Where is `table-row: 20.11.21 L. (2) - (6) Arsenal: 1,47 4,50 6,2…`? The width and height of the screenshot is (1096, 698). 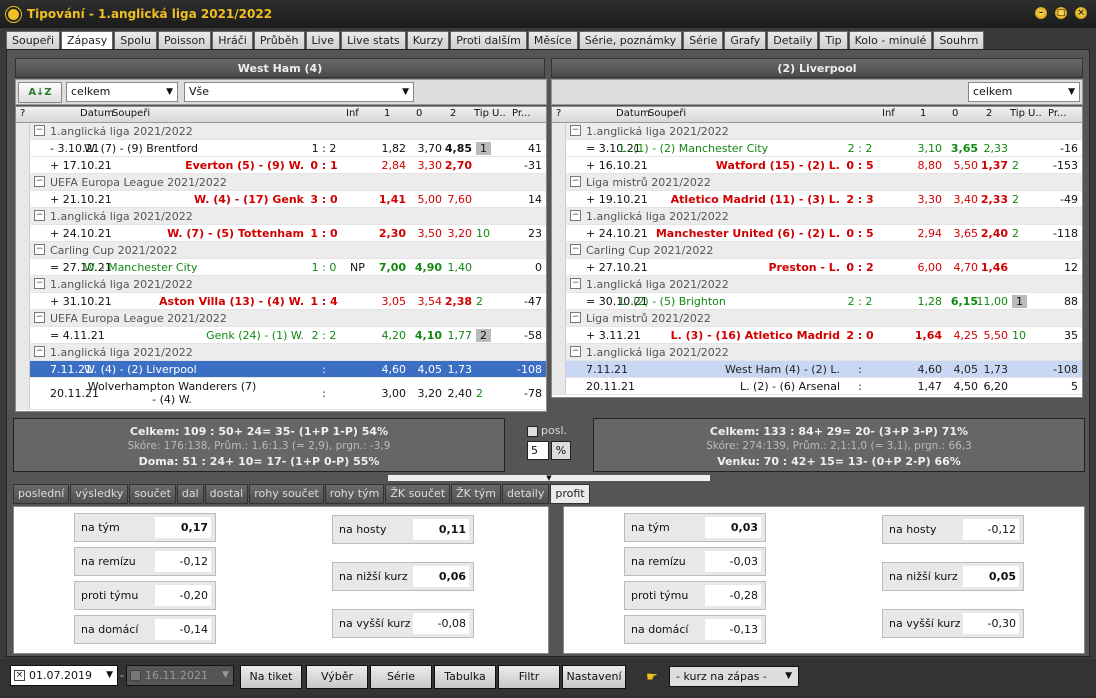 table-row: 20.11.21 L. (2) - (6) Arsenal: 1,47 4,50 6,2… is located at coordinates (817, 386).